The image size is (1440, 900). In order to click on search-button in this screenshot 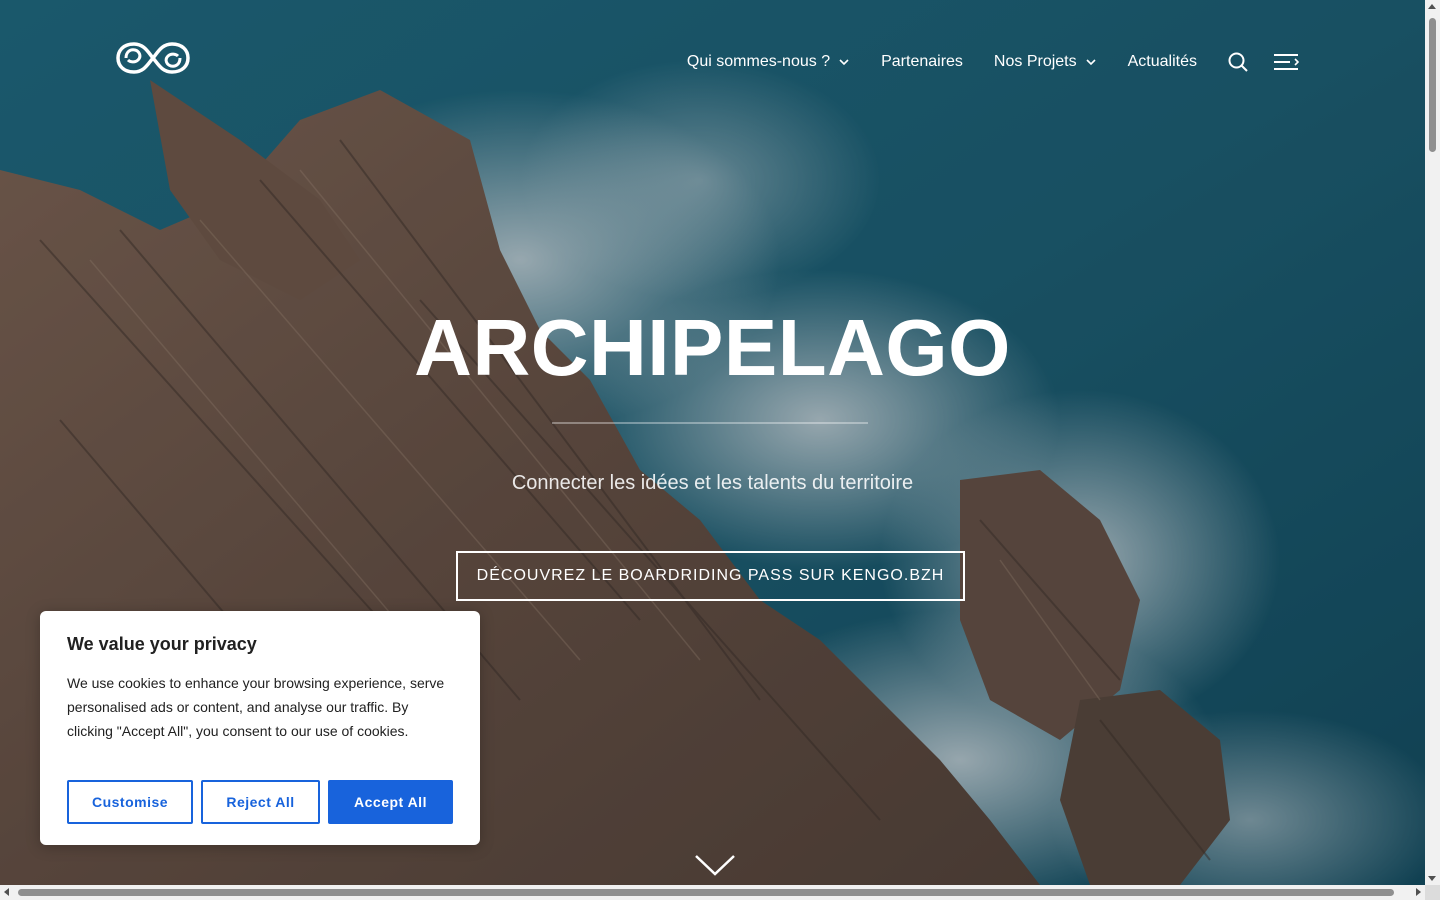, I will do `click(1238, 62)`.